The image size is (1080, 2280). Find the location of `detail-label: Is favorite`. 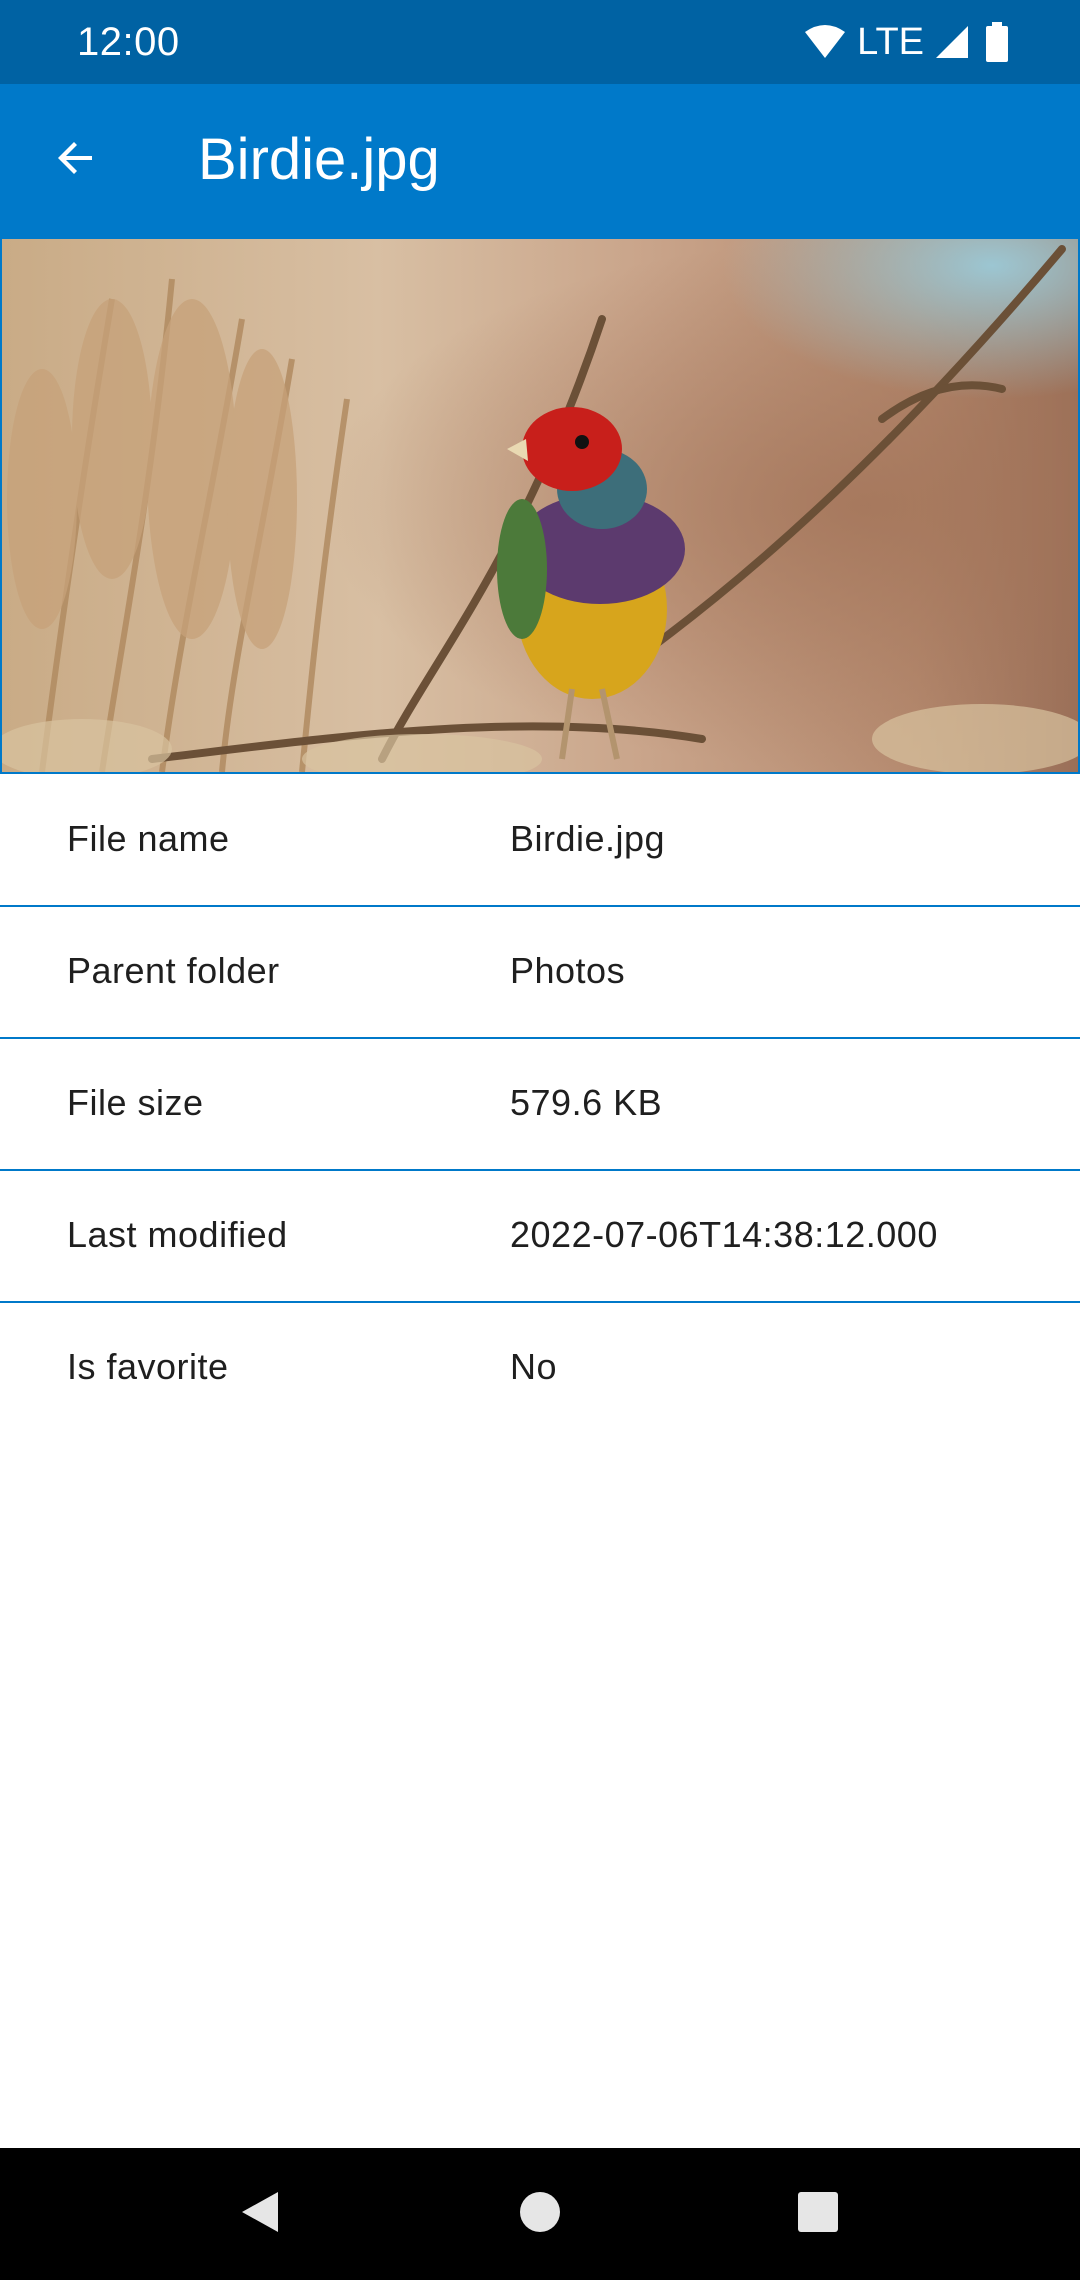

detail-label: Is favorite is located at coordinates (148, 1366).